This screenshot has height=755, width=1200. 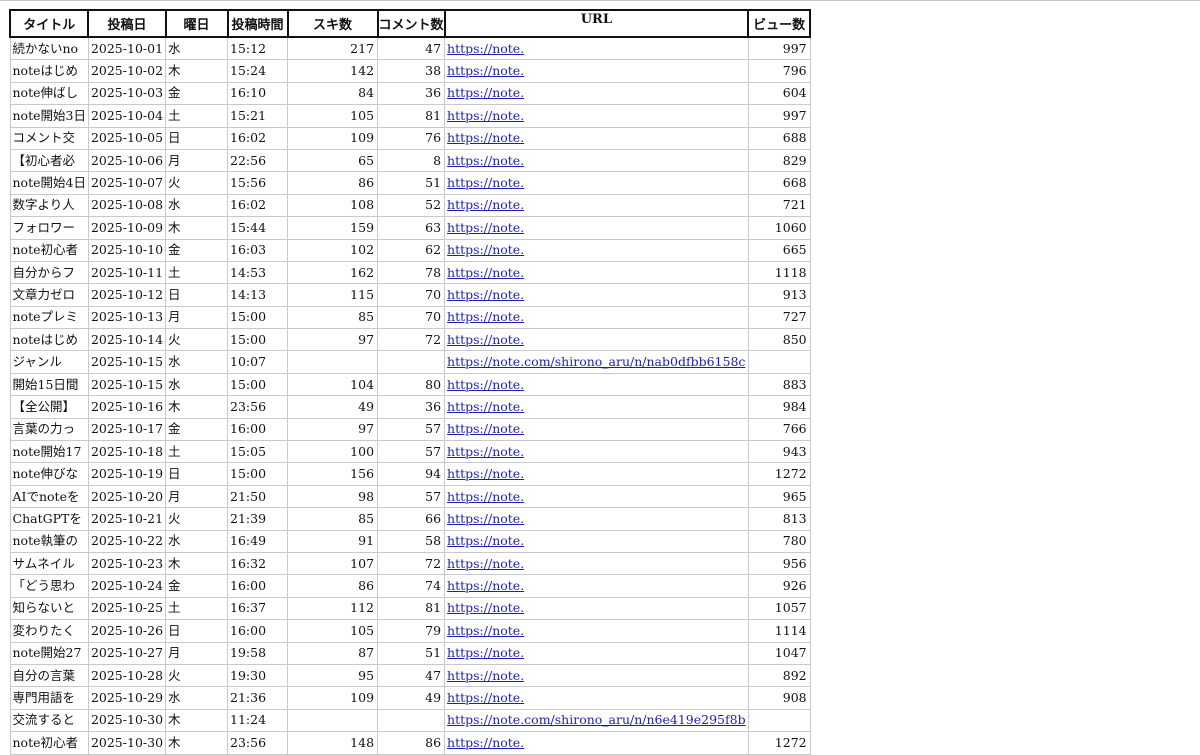 What do you see at coordinates (49, 429) in the screenshot?
I see `cell-title: 言葉の力っ` at bounding box center [49, 429].